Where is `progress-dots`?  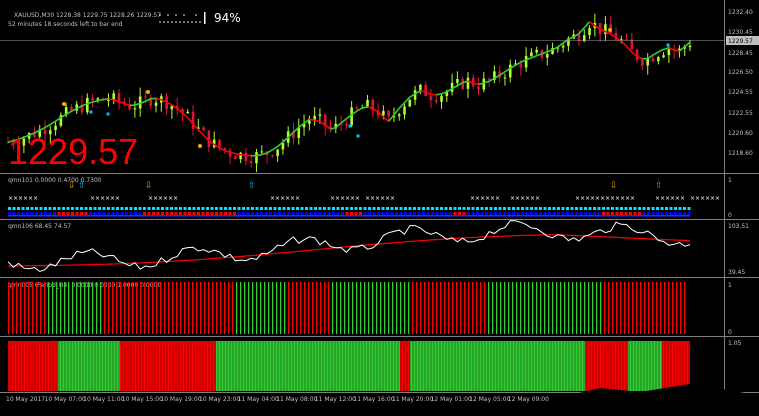
progress-dots is located at coordinates (182, 18).